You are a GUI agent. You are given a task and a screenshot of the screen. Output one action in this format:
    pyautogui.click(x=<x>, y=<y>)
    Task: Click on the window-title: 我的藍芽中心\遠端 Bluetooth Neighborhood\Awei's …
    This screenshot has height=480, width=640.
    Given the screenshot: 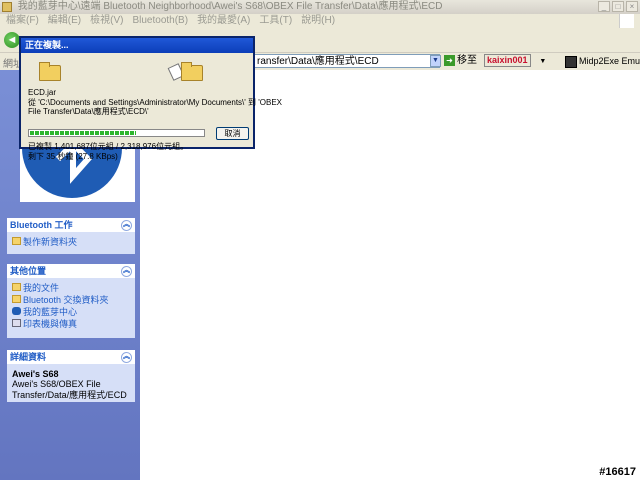 What is the action you would take?
    pyautogui.click(x=230, y=6)
    